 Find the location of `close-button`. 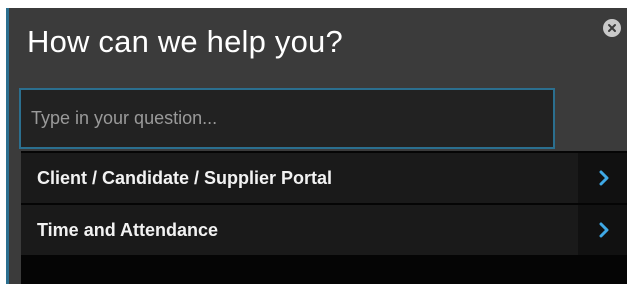

close-button is located at coordinates (612, 28).